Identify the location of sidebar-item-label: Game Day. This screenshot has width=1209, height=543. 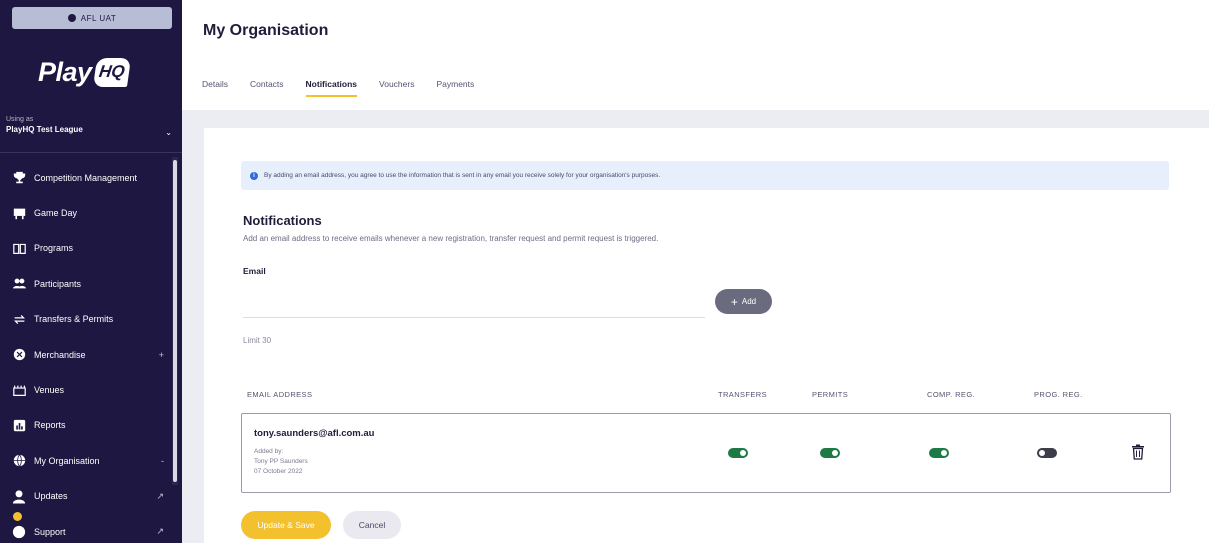
(56, 213).